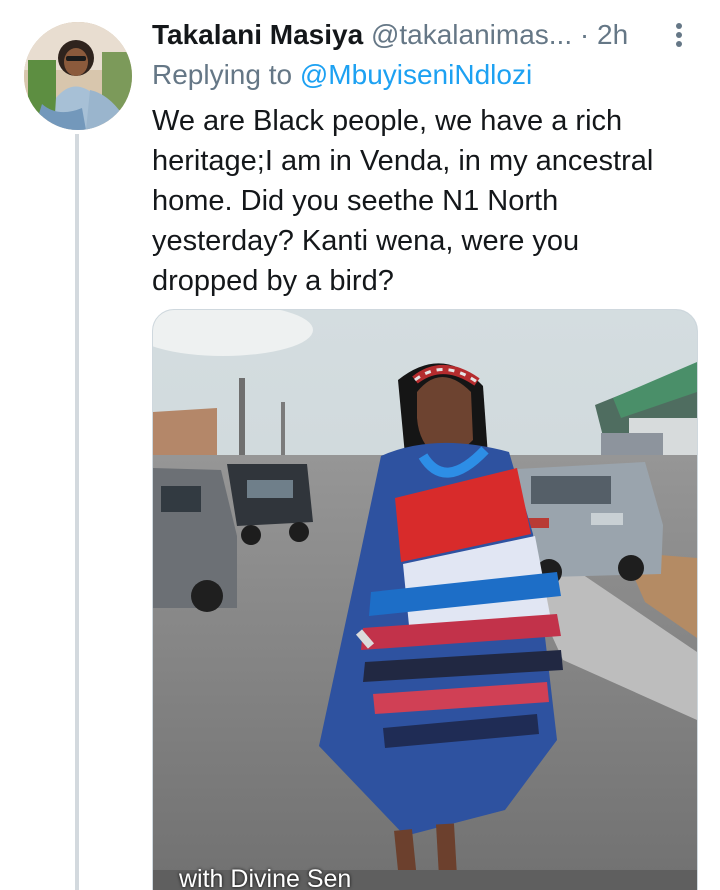 The image size is (720, 890). Describe the element at coordinates (77, 512) in the screenshot. I see `thread-line` at that location.